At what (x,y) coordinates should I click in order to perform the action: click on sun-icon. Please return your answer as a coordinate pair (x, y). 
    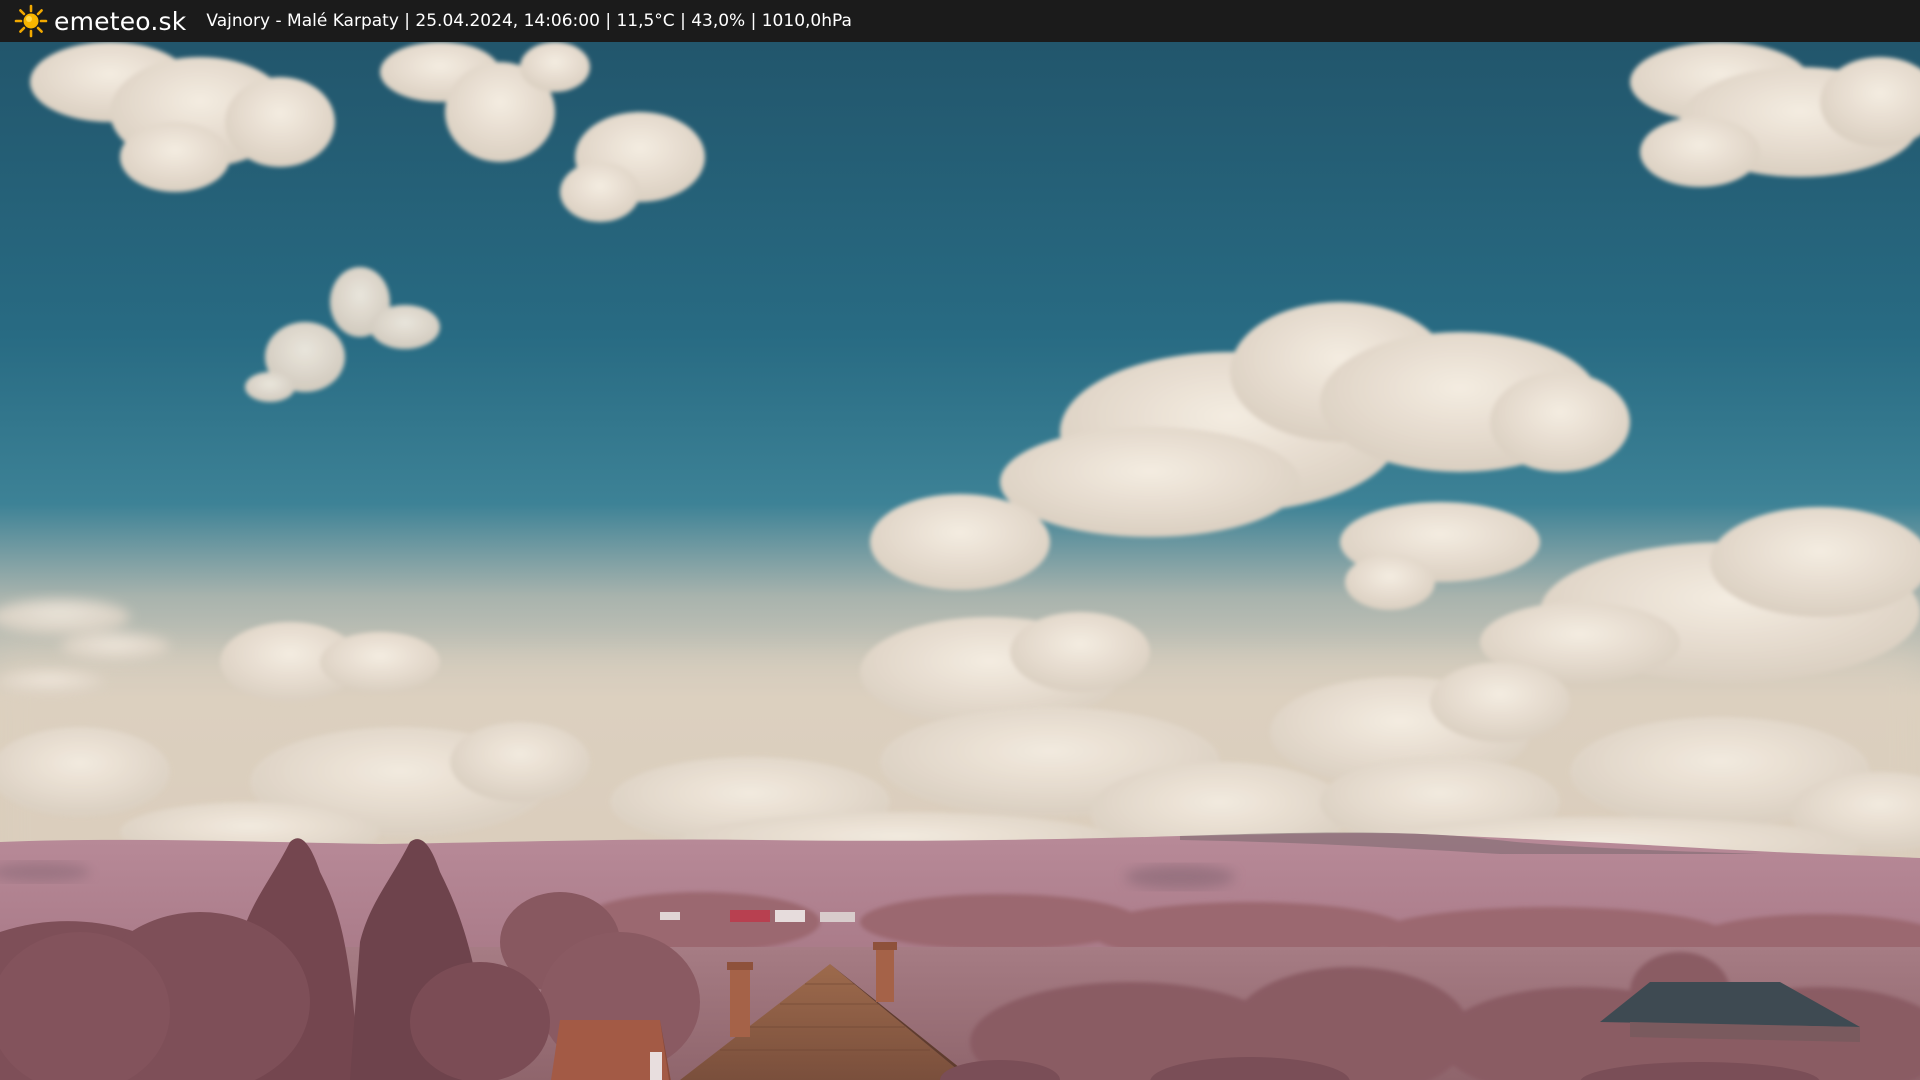
    Looking at the image, I should click on (31, 21).